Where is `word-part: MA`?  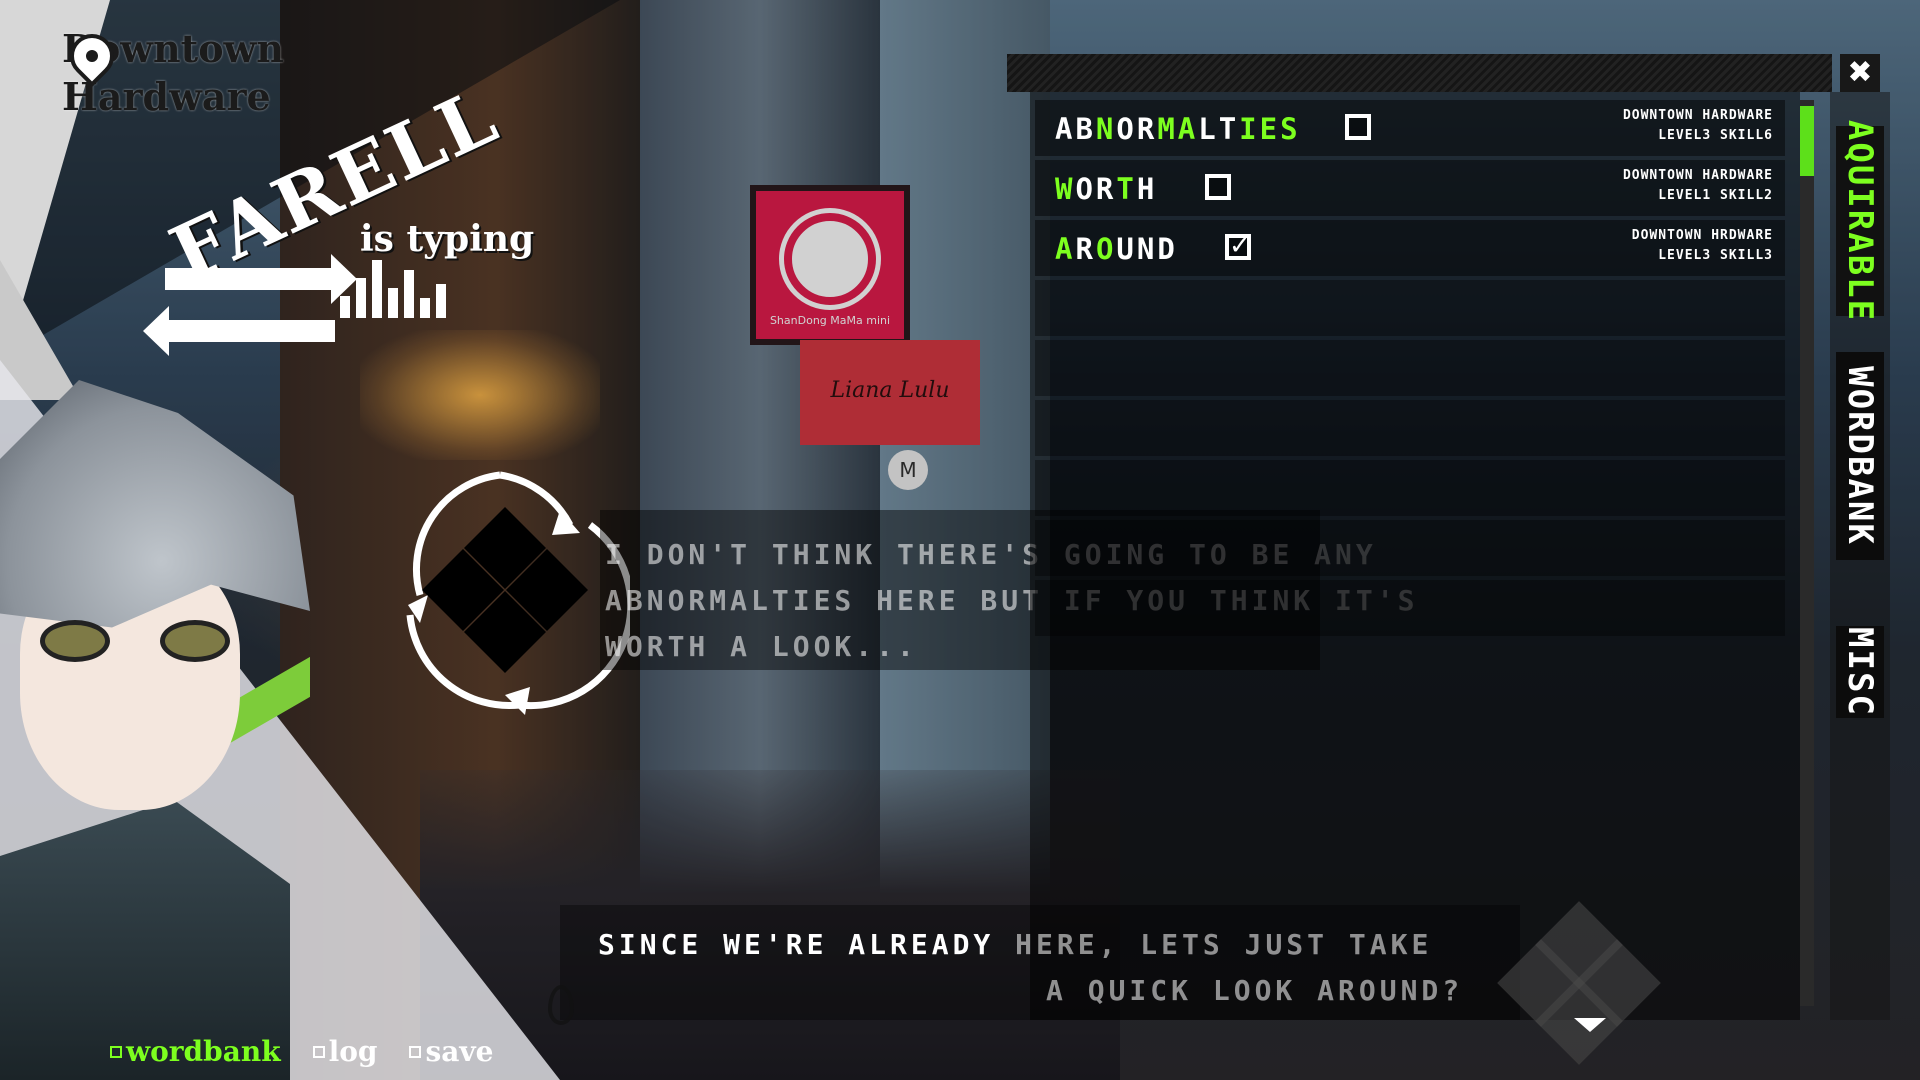
word-part: MA is located at coordinates (1178, 129).